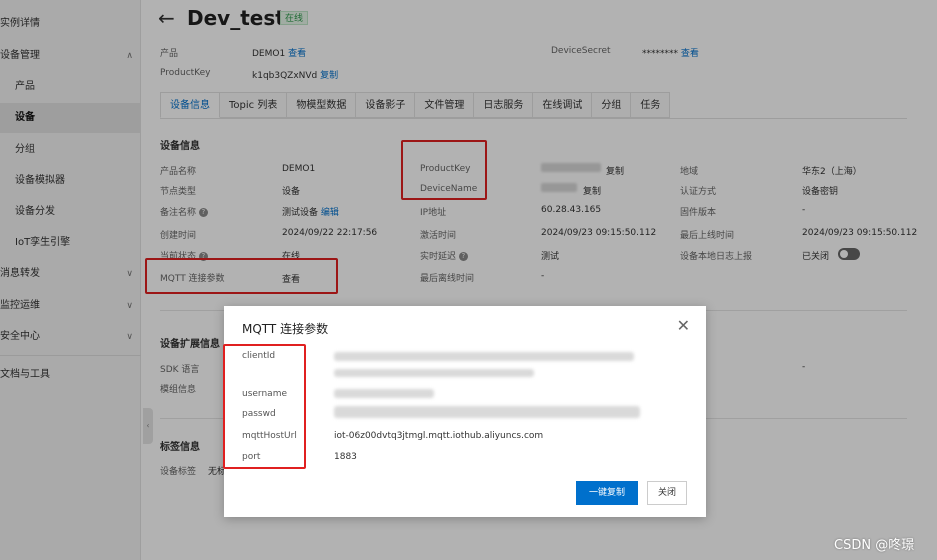  Describe the element at coordinates (667, 493) in the screenshot. I see `close-button: 关闭` at that location.